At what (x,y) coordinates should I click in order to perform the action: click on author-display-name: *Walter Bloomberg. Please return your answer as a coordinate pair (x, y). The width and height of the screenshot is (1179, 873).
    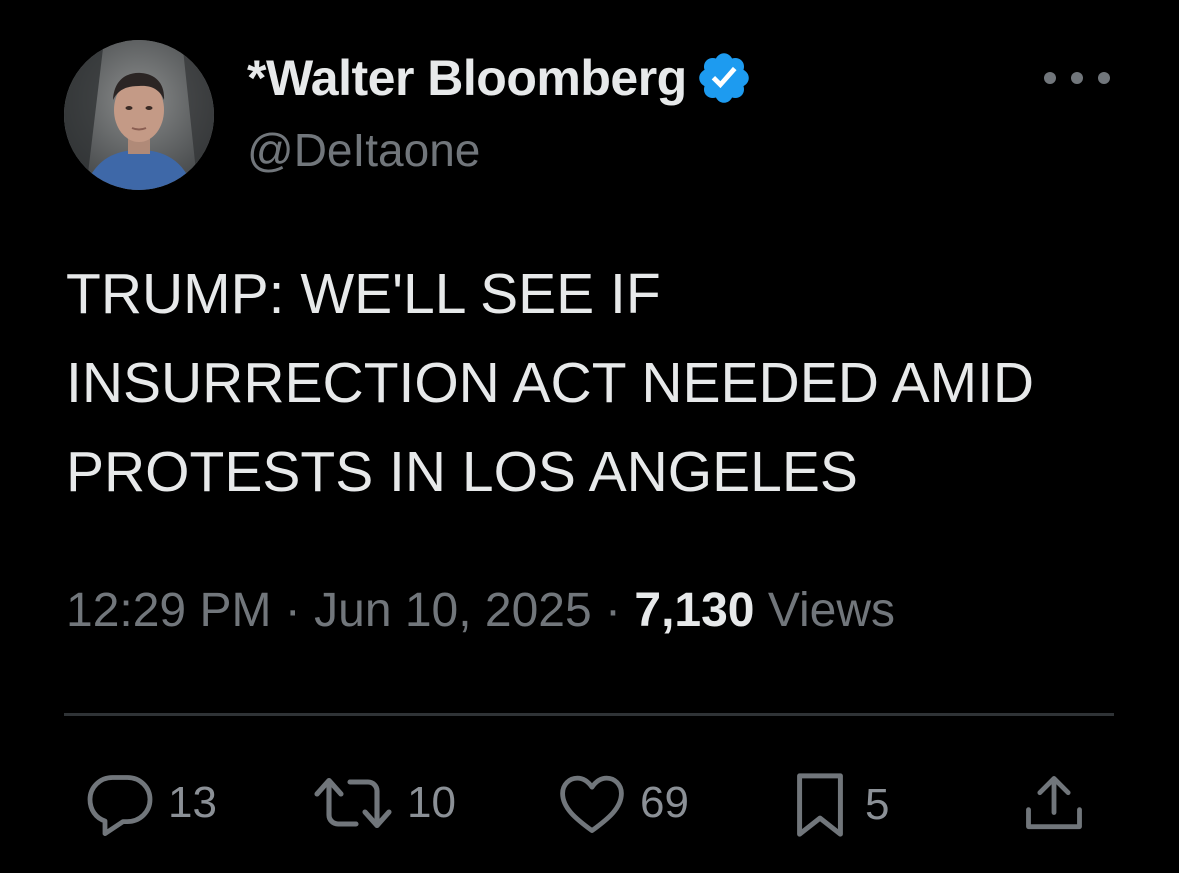
    Looking at the image, I should click on (467, 78).